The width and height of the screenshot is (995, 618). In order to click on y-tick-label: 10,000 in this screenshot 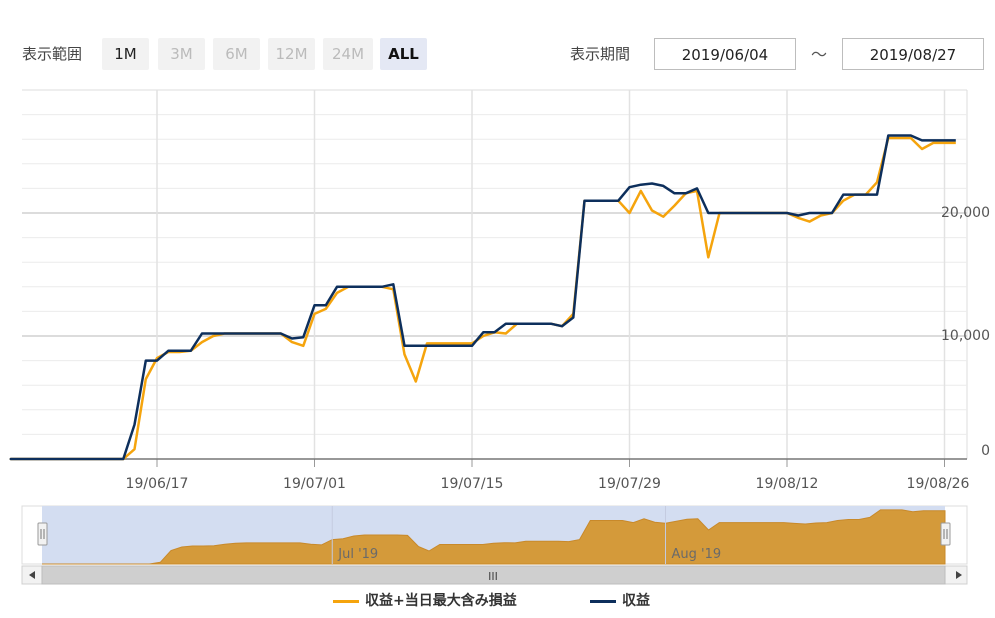, I will do `click(965, 336)`.